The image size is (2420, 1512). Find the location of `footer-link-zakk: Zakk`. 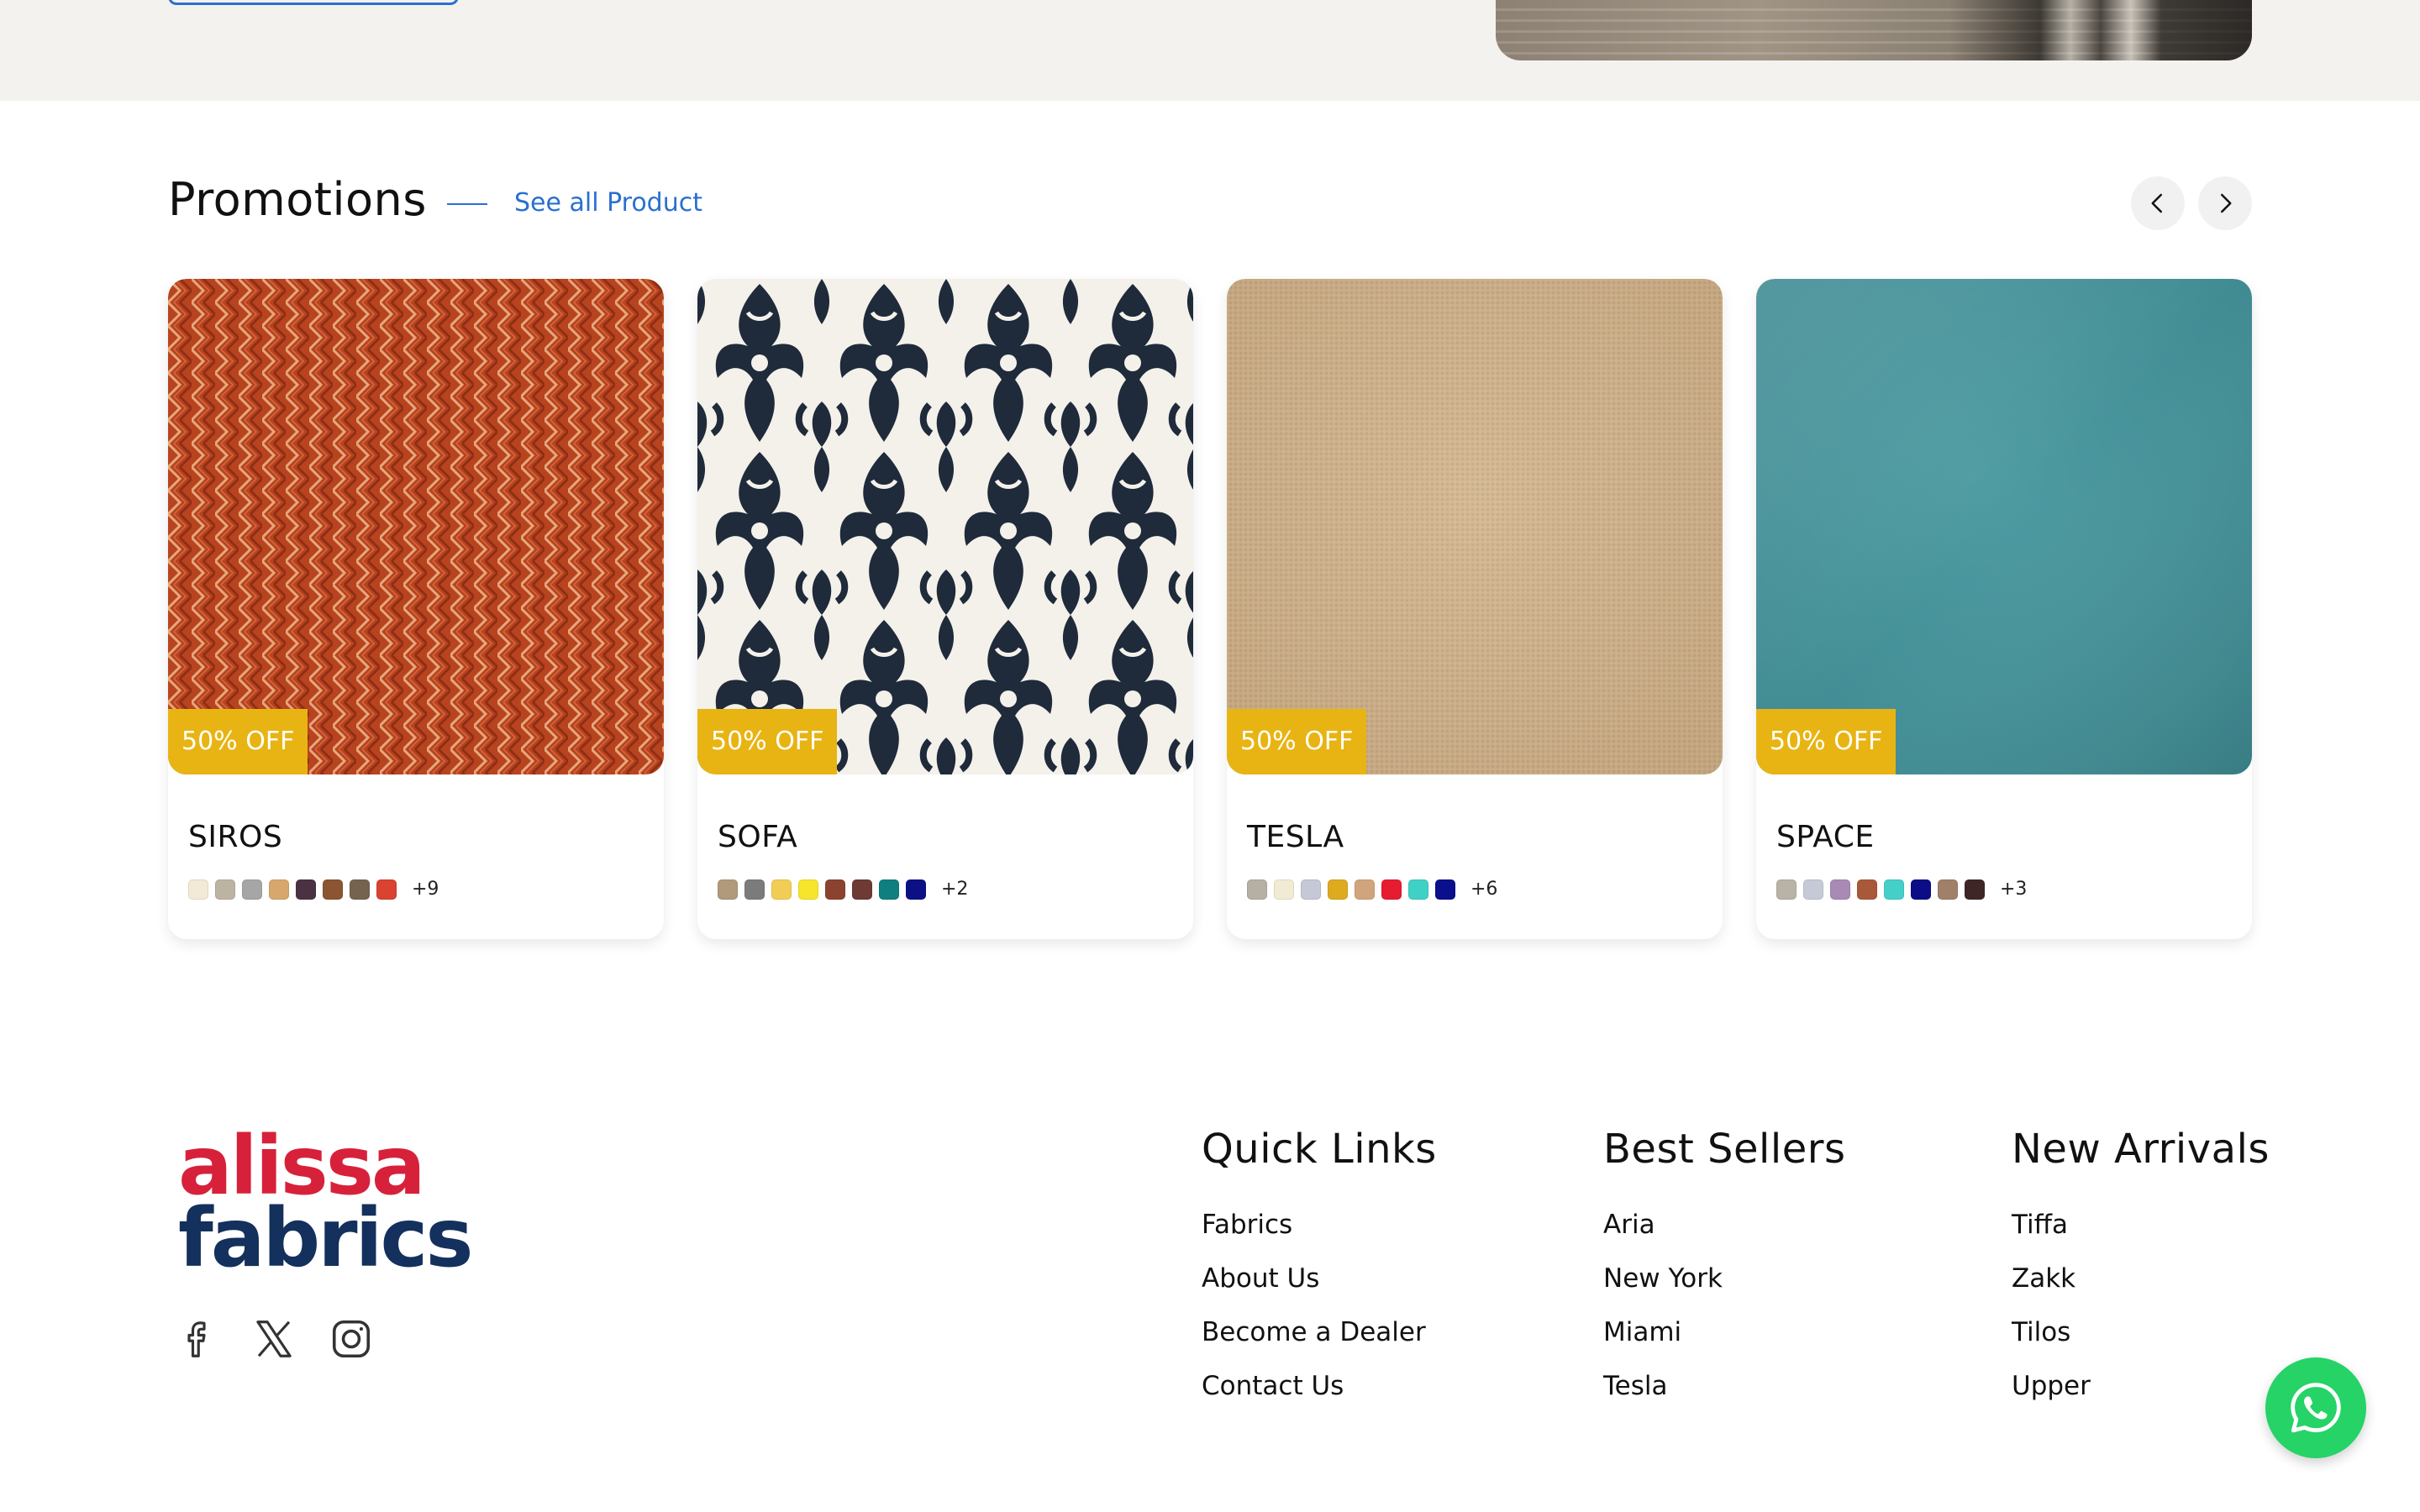

footer-link-zakk: Zakk is located at coordinates (2141, 1287).